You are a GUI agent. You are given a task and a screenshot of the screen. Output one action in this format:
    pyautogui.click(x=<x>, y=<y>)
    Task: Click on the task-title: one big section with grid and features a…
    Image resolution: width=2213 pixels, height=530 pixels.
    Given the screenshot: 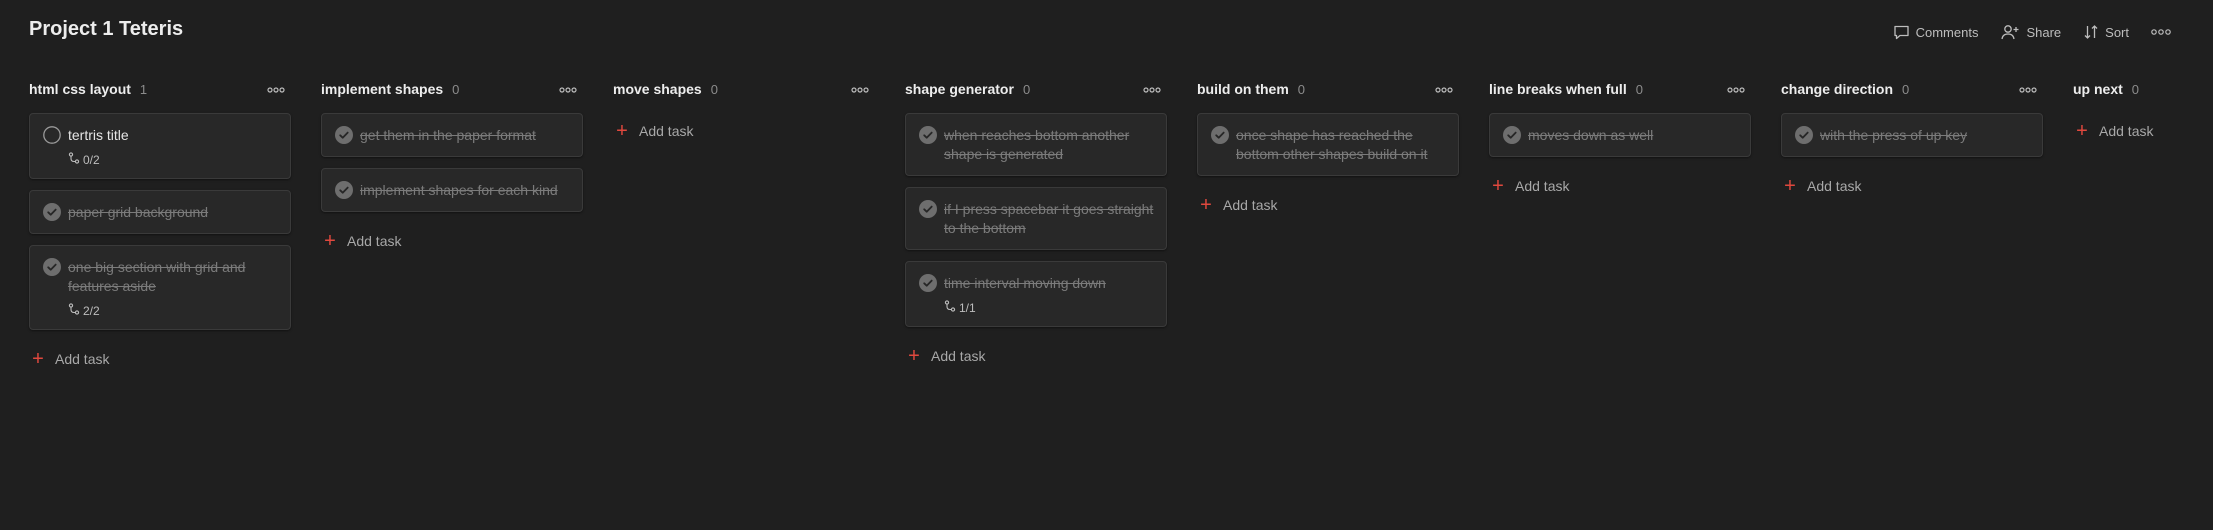 What is the action you would take?
    pyautogui.click(x=157, y=276)
    